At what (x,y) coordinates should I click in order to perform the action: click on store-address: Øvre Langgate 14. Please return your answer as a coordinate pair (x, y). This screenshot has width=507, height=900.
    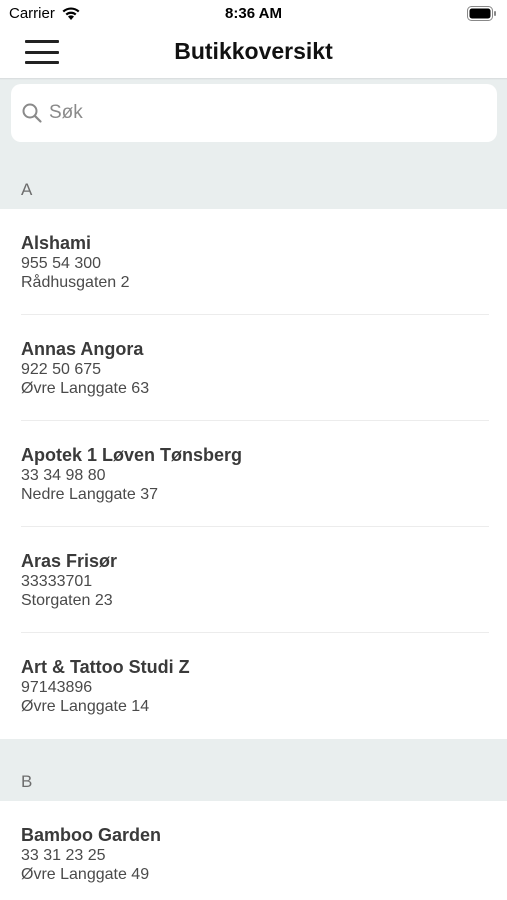
    Looking at the image, I should click on (85, 706).